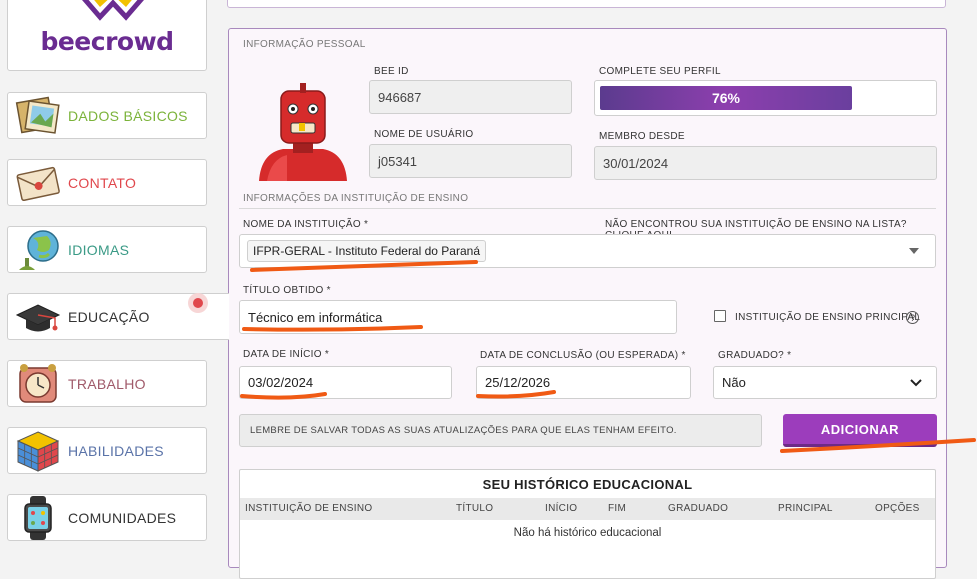 This screenshot has height=579, width=977. Describe the element at coordinates (518, 382) in the screenshot. I see `end-date-value: 25/12/2026` at that location.